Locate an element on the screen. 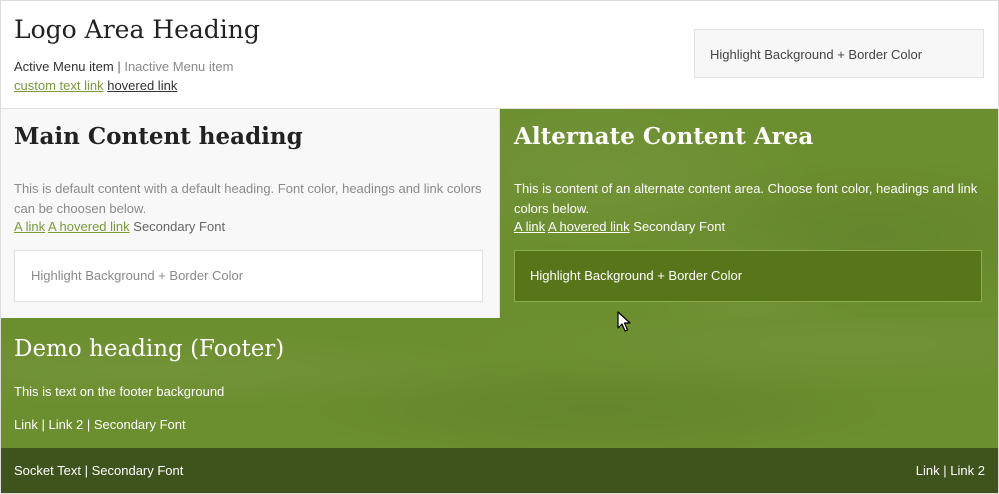 The width and height of the screenshot is (999, 494). socket-secondary-font: Secondary Font is located at coordinates (137, 470).